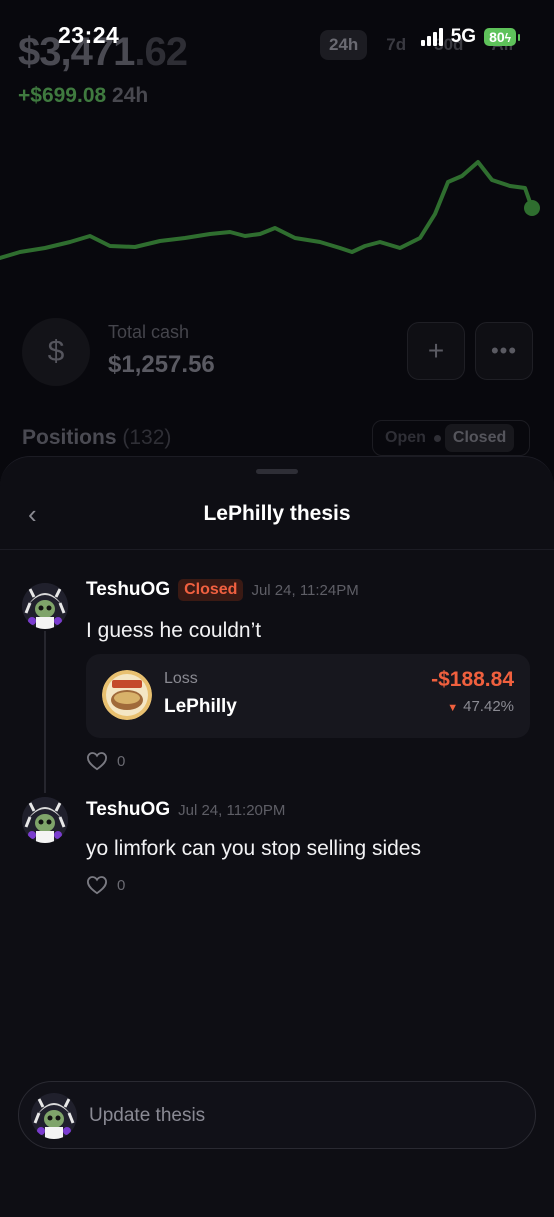 This screenshot has width=554, height=1217. I want to click on positions-toggle: Open Closed, so click(451, 438).